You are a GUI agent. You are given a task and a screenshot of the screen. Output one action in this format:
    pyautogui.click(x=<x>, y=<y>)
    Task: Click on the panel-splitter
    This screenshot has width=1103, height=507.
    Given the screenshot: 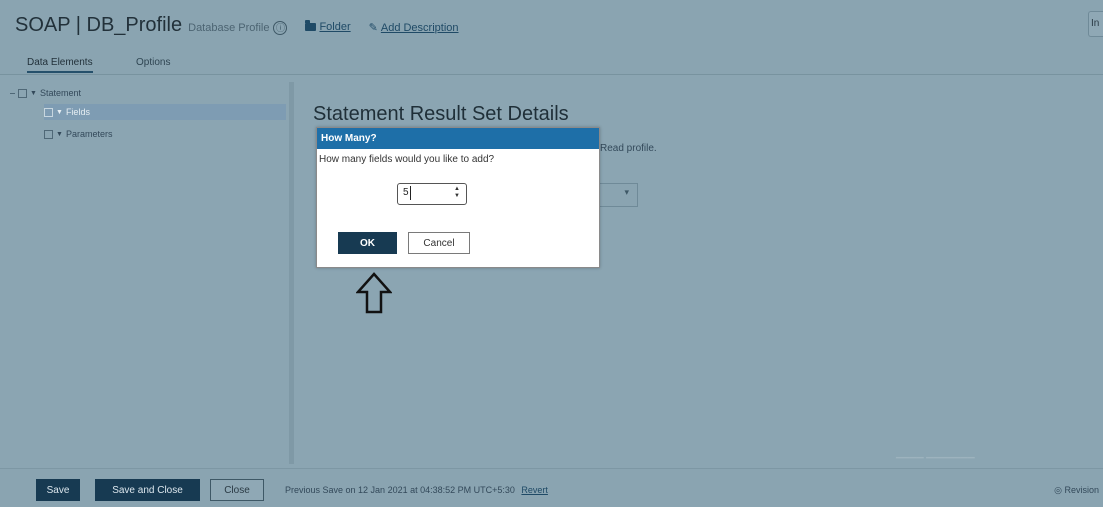 What is the action you would take?
    pyautogui.click(x=291, y=273)
    